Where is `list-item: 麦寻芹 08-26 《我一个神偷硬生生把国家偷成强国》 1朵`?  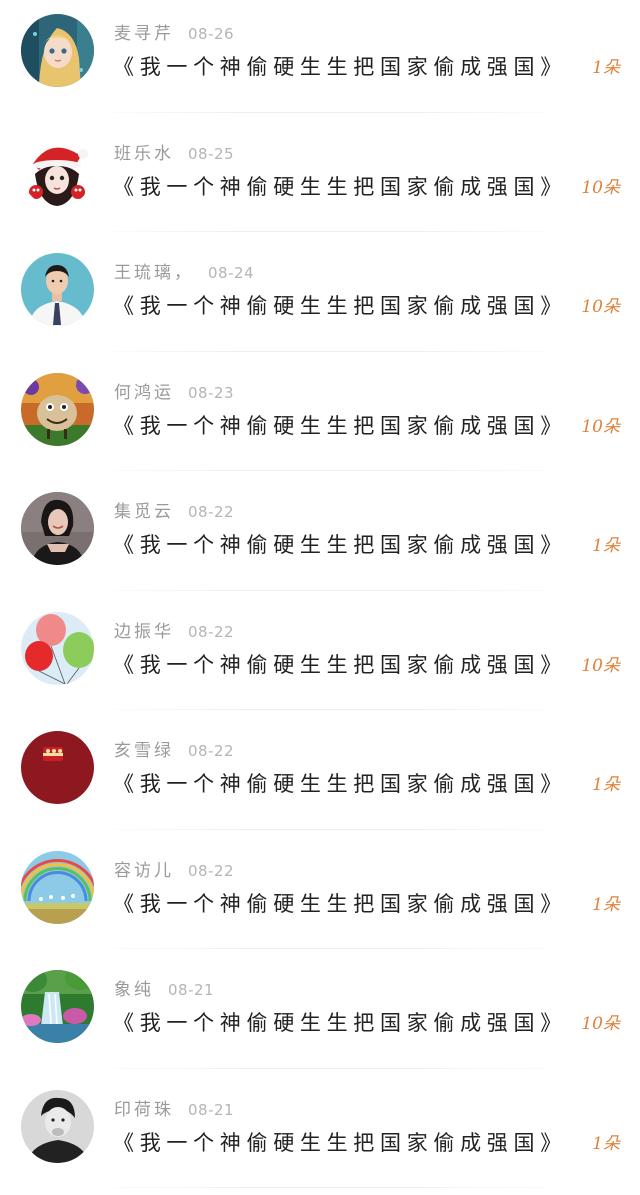
list-item: 麦寻芹 08-26 《我一个神偷硬生生把国家偷成强国》 1朵 is located at coordinates (320, 60).